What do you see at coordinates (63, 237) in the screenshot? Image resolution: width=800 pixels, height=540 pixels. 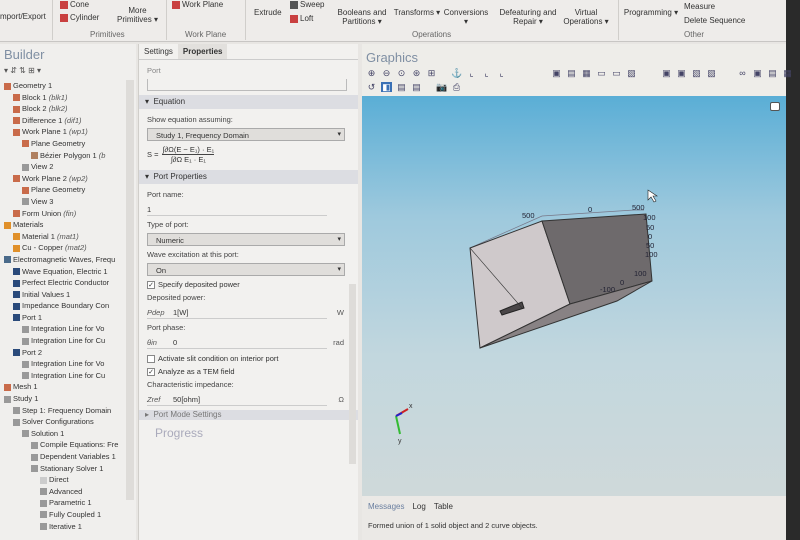 I see `tree-item: Material 1 (mat1)` at bounding box center [63, 237].